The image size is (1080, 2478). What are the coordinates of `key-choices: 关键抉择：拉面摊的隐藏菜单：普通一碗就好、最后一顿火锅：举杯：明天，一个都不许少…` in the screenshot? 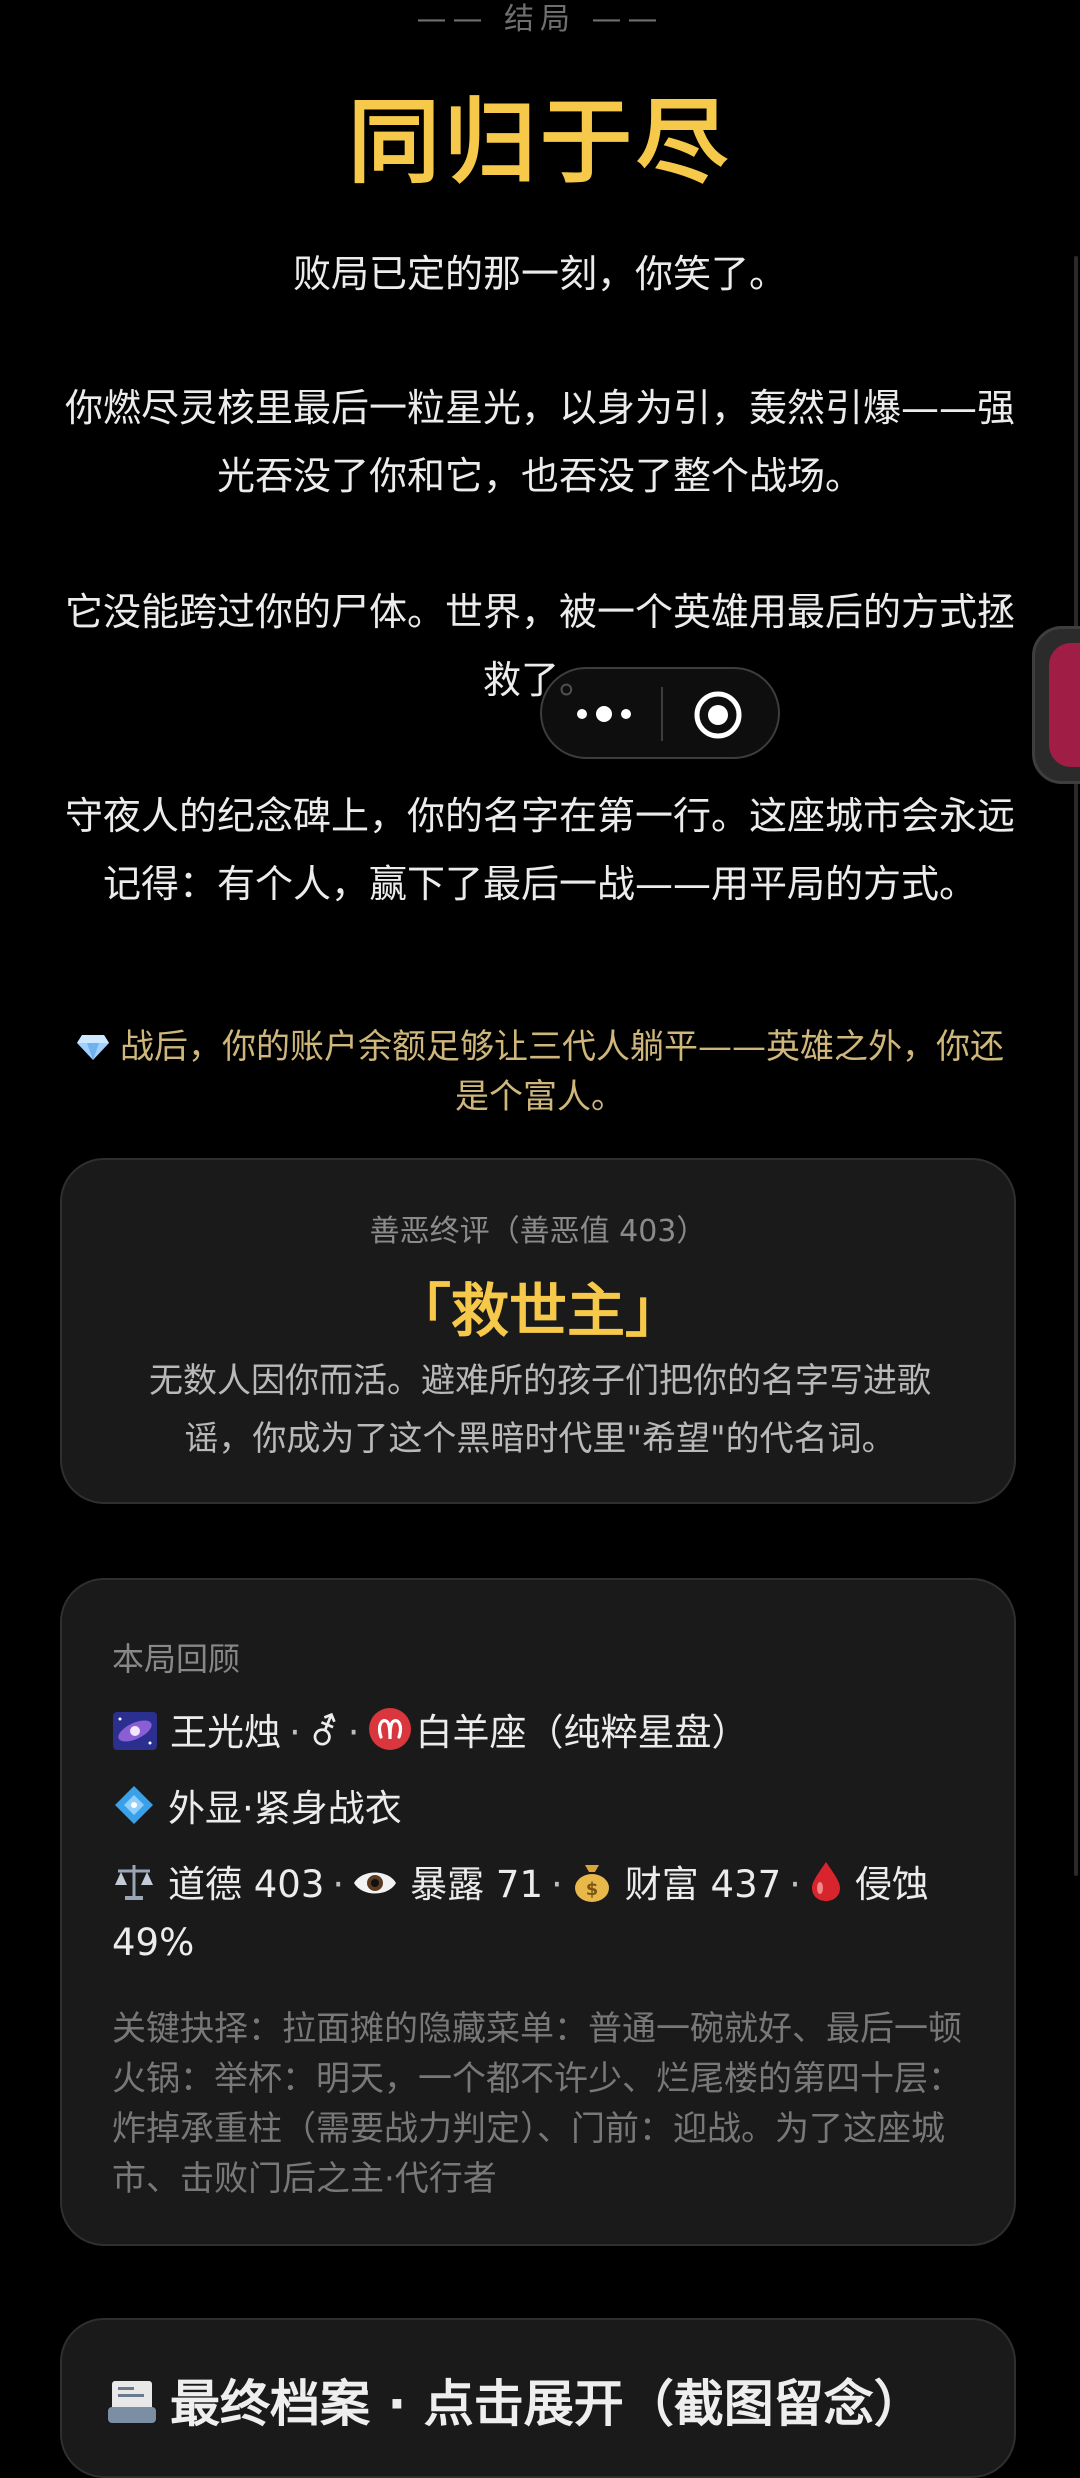 It's located at (537, 2104).